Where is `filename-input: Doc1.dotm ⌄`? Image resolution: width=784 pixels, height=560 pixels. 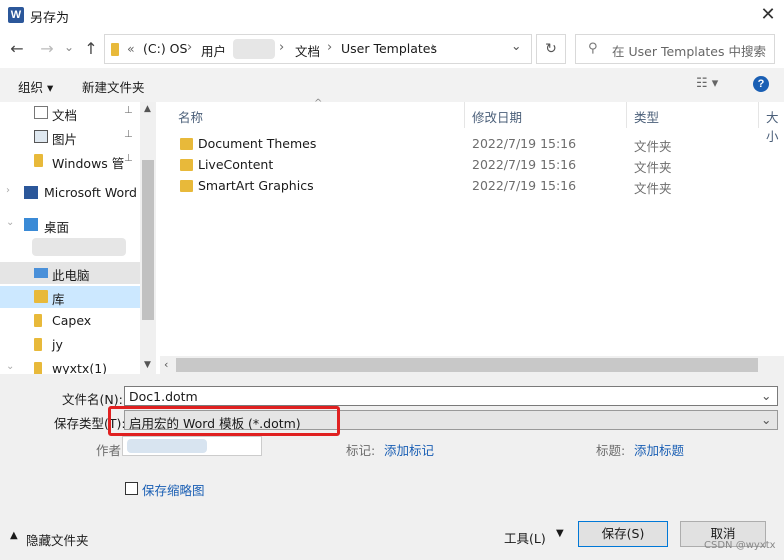
filename-input: Doc1.dotm ⌄ is located at coordinates (451, 396).